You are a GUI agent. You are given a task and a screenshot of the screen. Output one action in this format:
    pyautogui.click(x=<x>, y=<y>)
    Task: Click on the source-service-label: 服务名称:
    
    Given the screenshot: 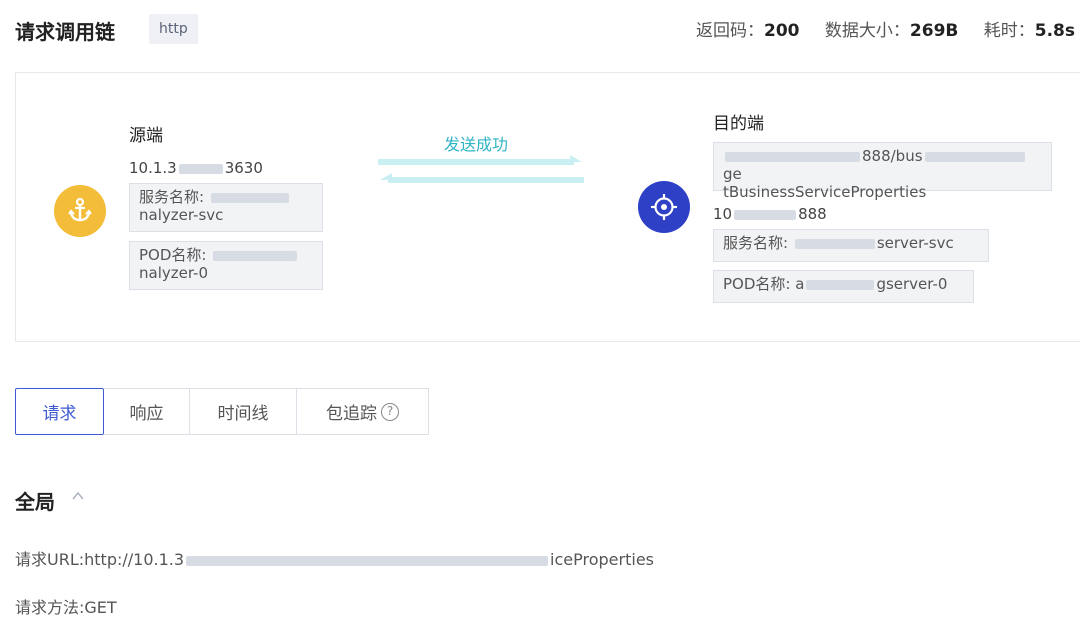 What is the action you would take?
    pyautogui.click(x=174, y=197)
    